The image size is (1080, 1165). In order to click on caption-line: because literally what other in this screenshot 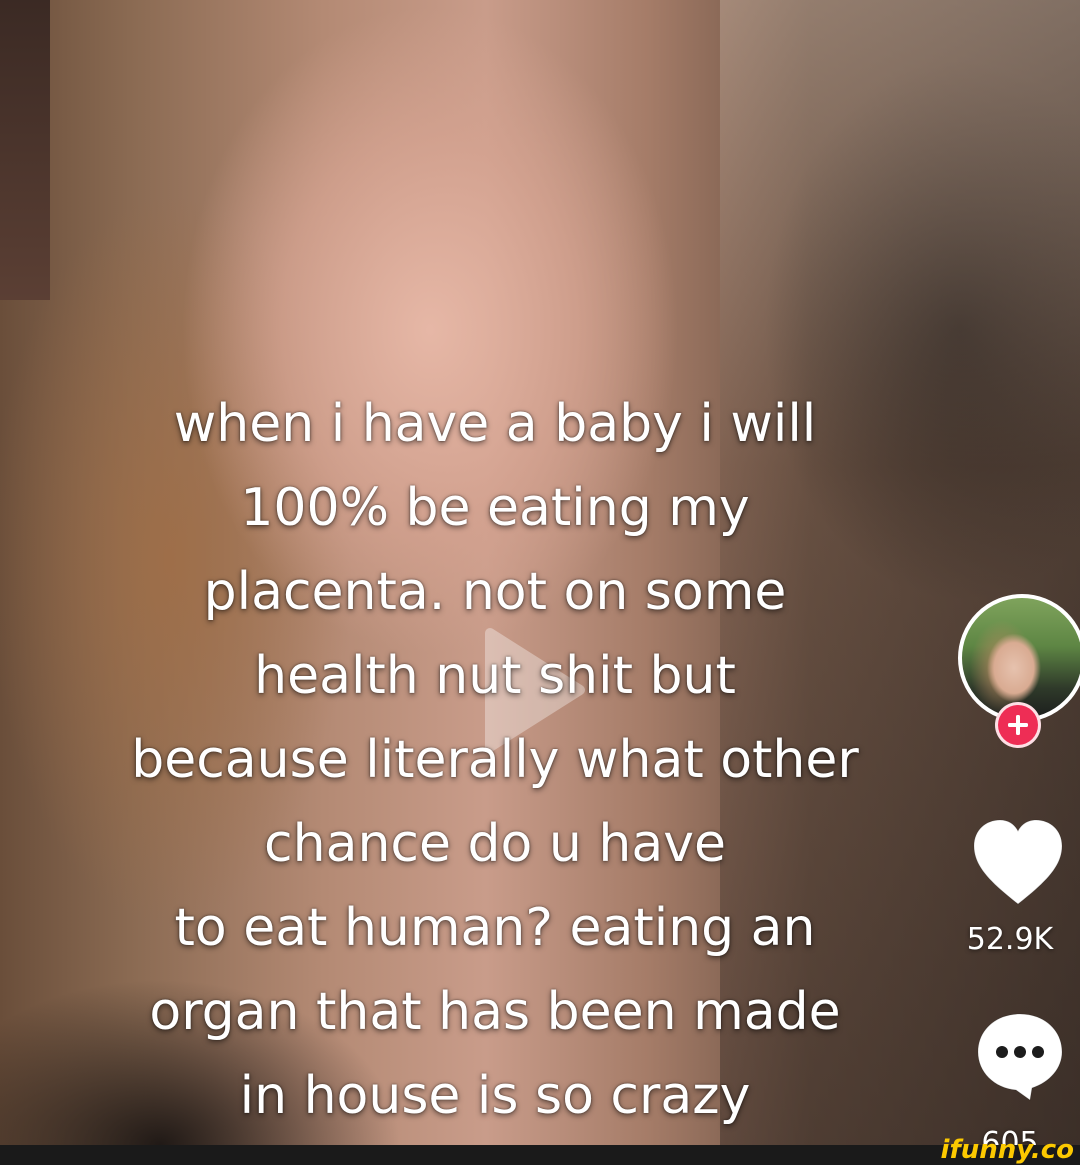, I will do `click(495, 760)`.